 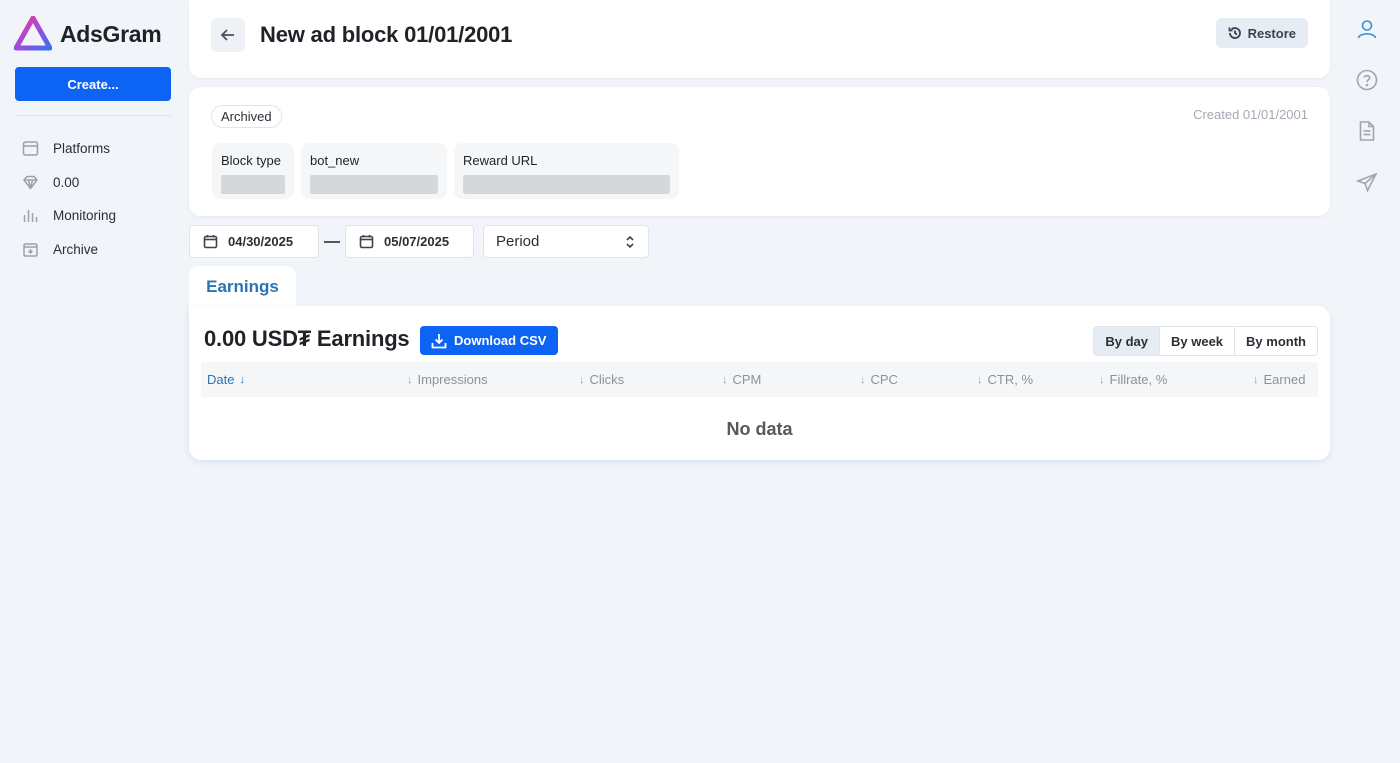 I want to click on date-from-input: 04/30/2025, so click(x=254, y=241).